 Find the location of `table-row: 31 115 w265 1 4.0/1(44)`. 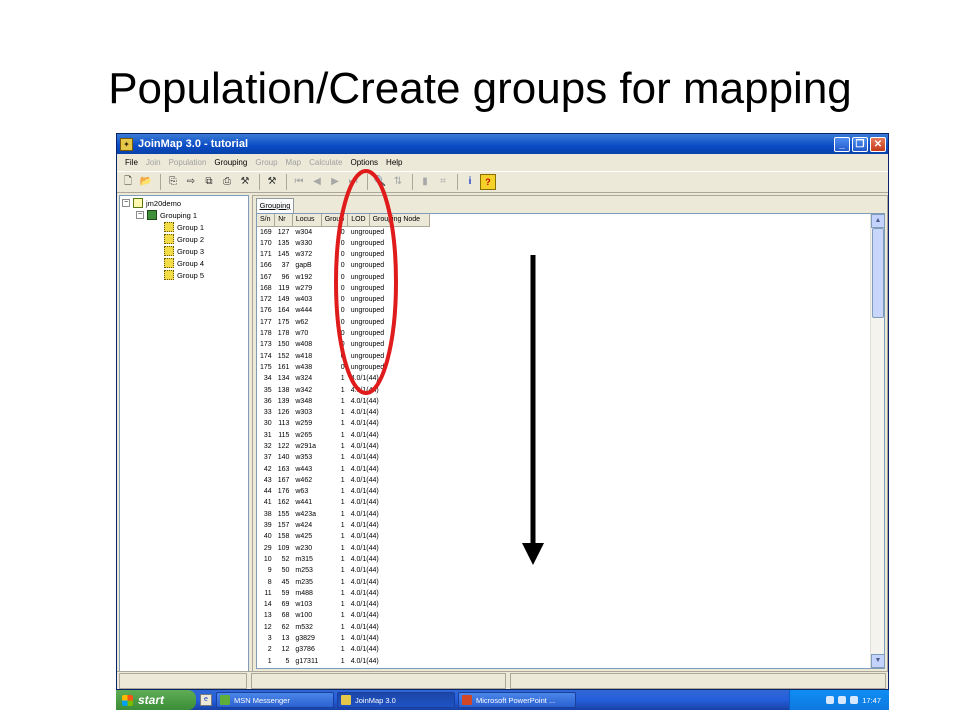

table-row: 31 115 w265 1 4.0/1(44) is located at coordinates (343, 435).